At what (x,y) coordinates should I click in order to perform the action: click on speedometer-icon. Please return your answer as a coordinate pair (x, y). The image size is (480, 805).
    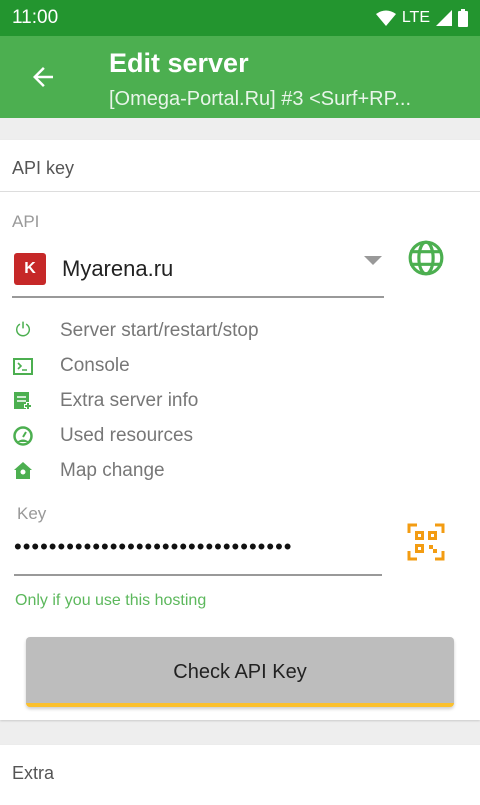
    Looking at the image, I should click on (23, 436).